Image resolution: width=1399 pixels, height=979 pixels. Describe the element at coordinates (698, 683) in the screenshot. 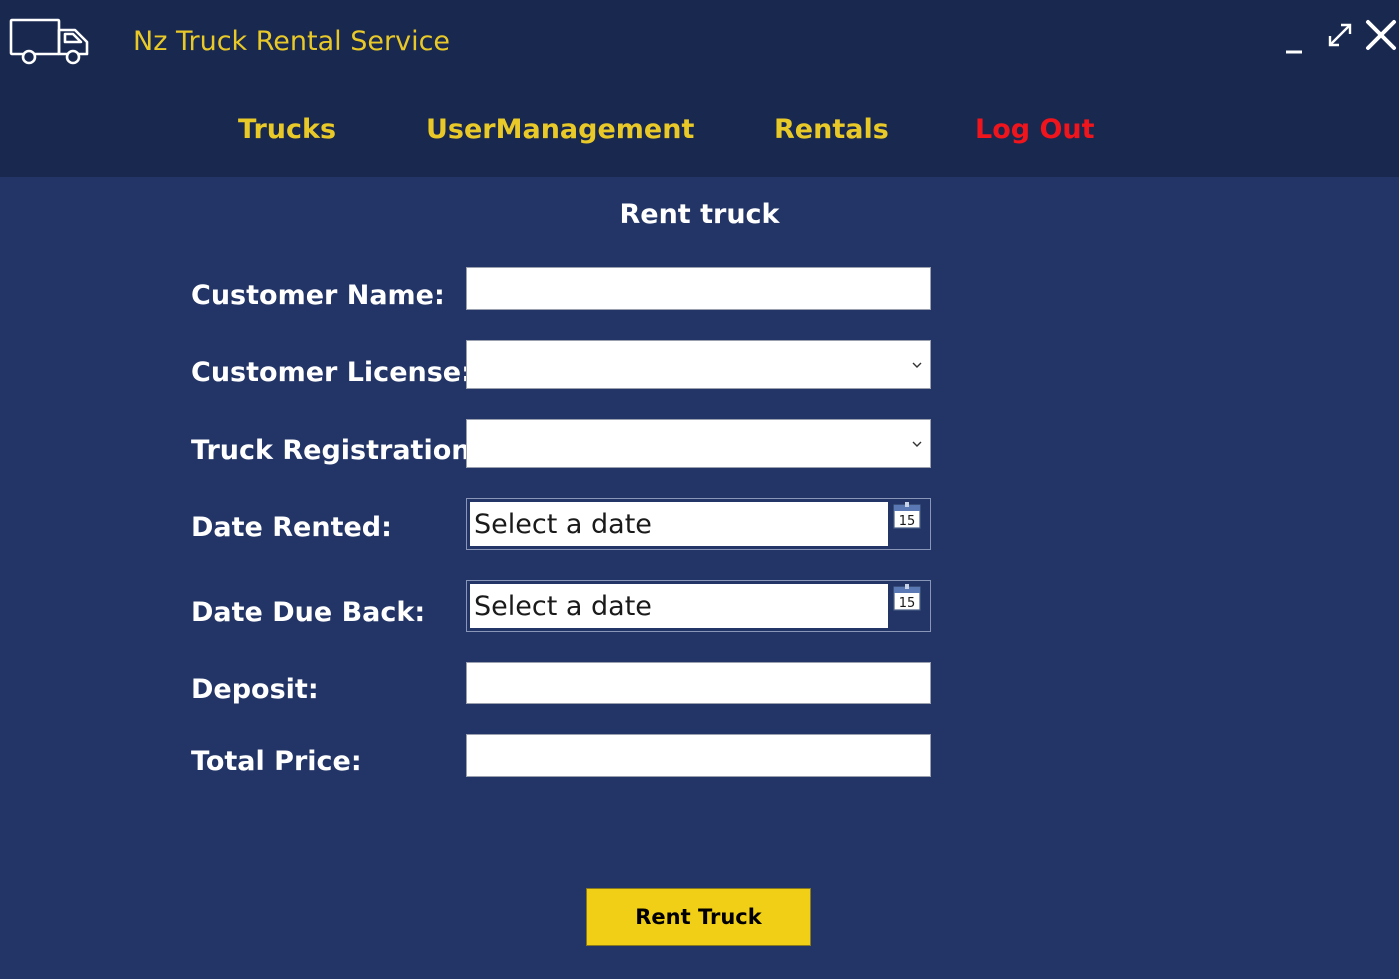

I see `deposit-input` at that location.